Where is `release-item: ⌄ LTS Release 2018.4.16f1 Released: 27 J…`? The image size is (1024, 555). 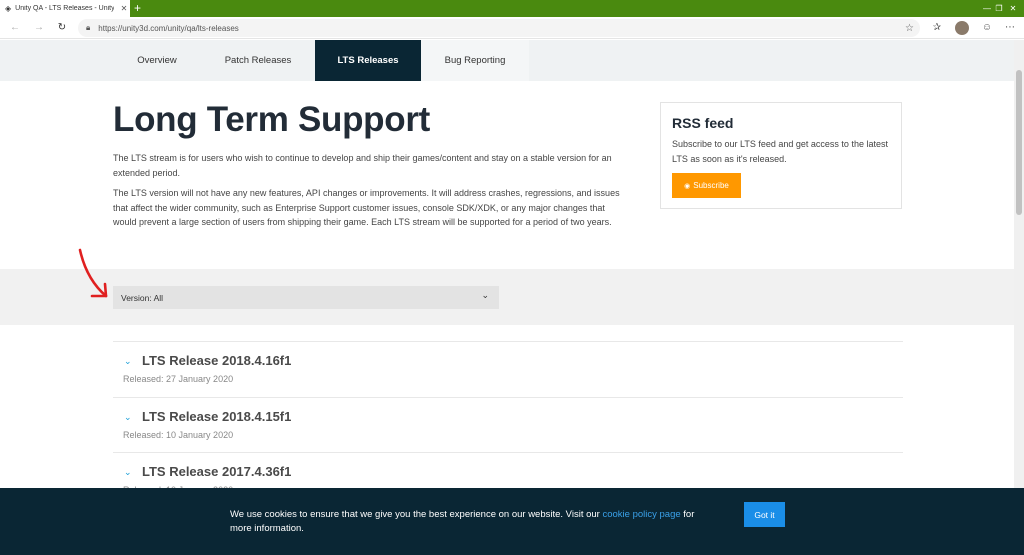
release-item: ⌄ LTS Release 2018.4.16f1 Released: 27 J… is located at coordinates (508, 369).